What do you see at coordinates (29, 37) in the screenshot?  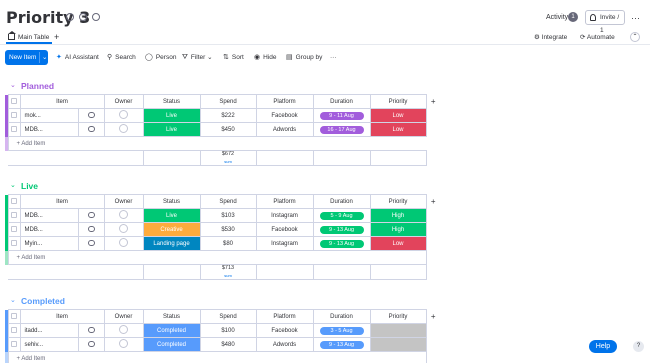 I see `tab-main-table: Main Table` at bounding box center [29, 37].